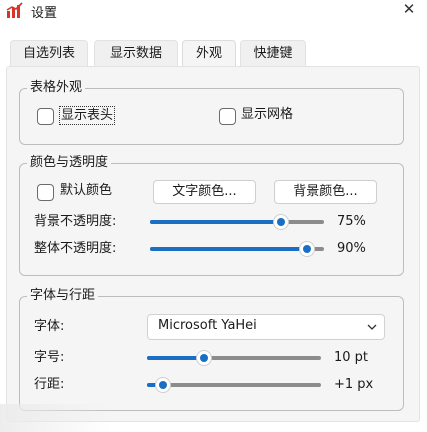  Describe the element at coordinates (69, 163) in the screenshot. I see `group-legend: 颜色与透明度` at that location.